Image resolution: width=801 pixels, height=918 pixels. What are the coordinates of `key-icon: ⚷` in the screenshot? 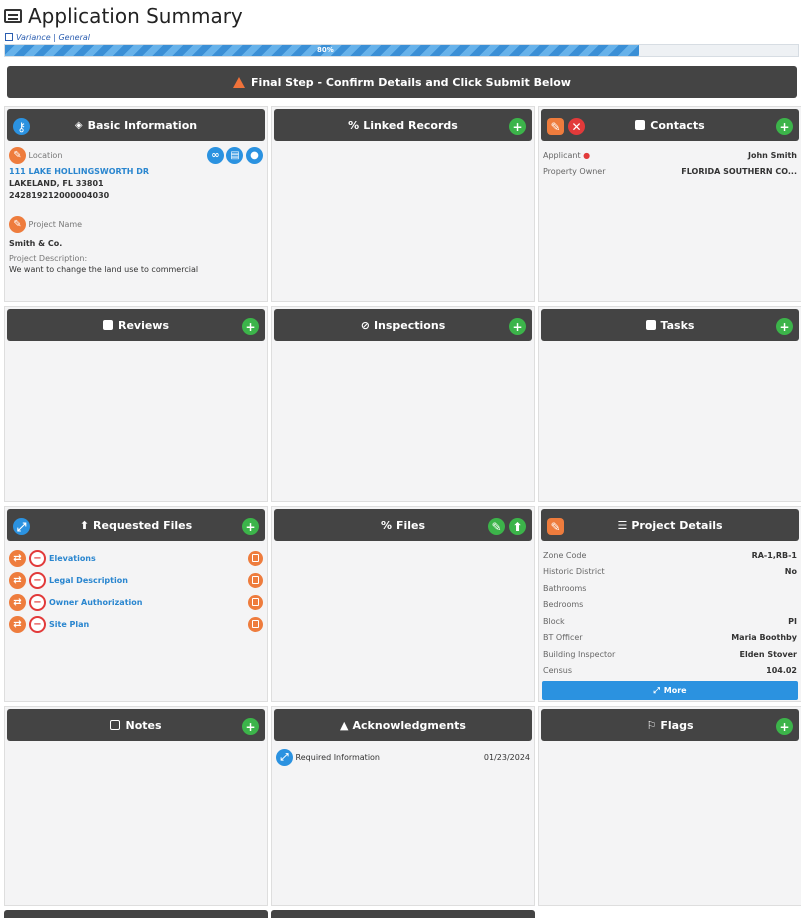 It's located at (21, 126).